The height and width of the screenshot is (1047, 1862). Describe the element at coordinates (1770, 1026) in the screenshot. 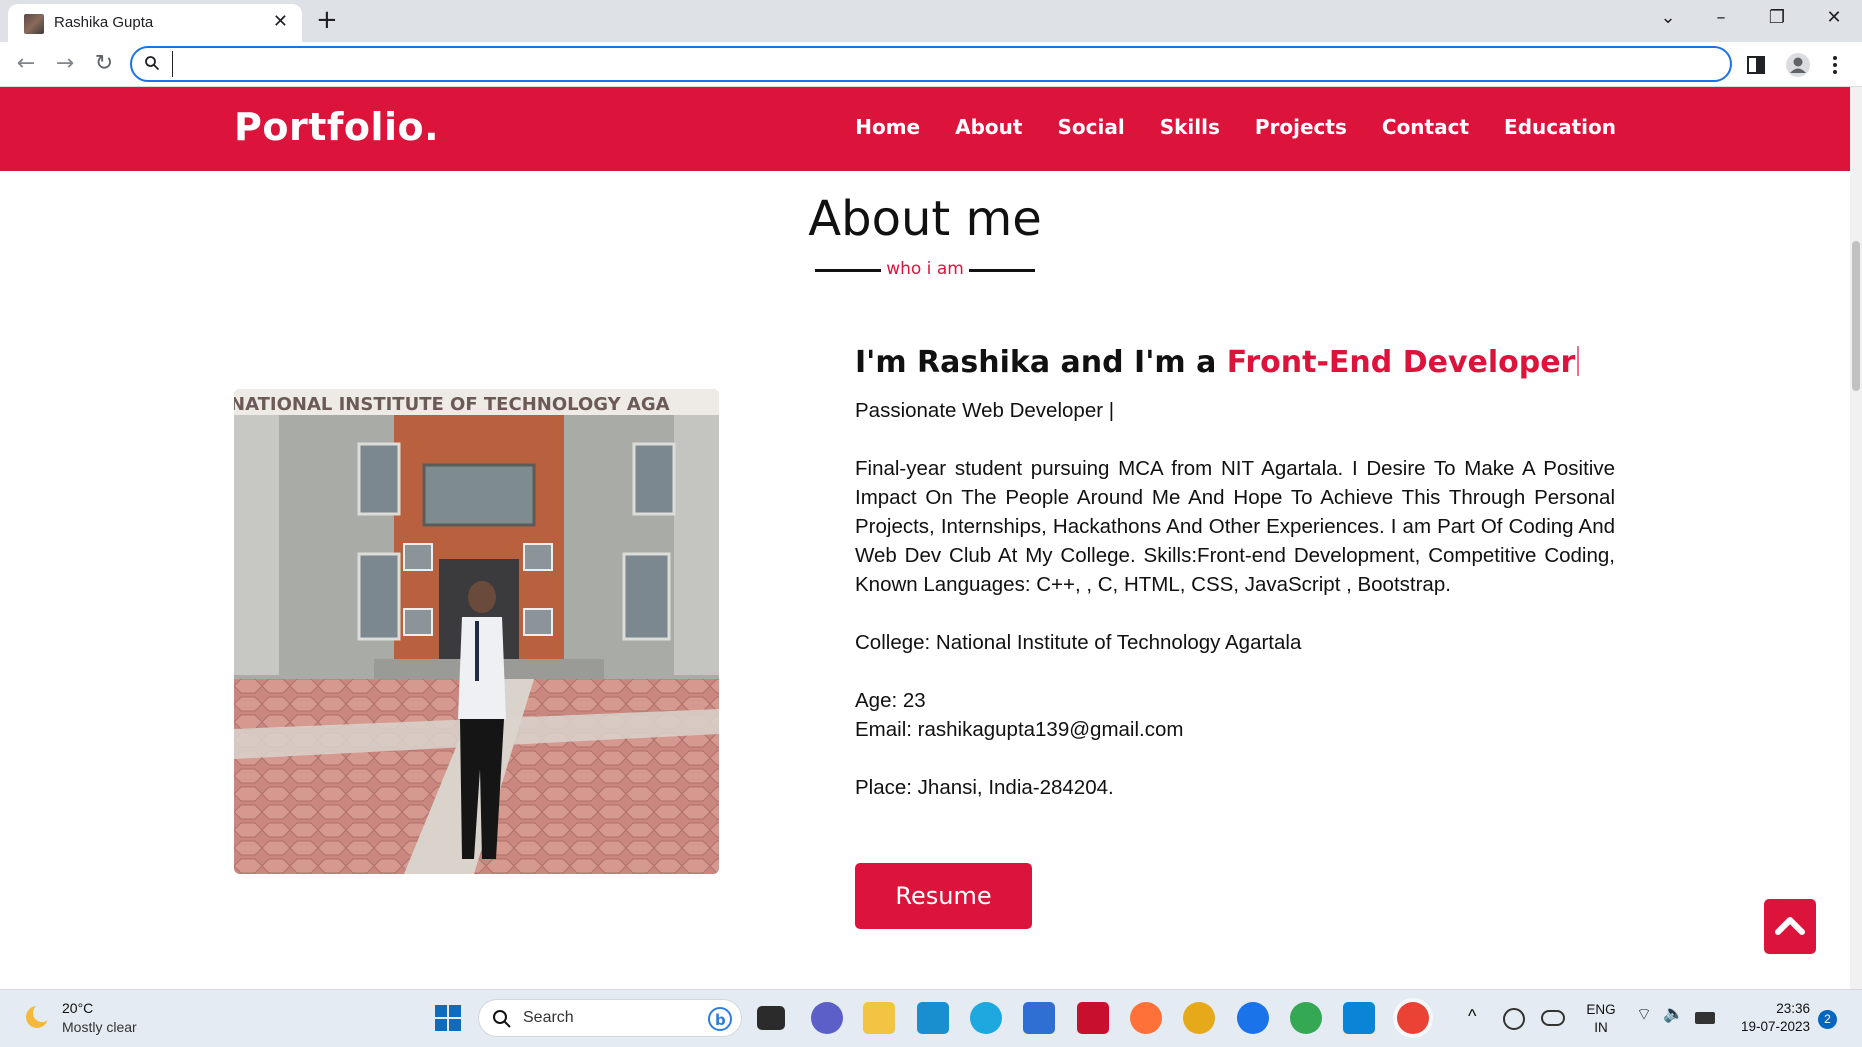

I see `clock-date: 19-07-2023` at that location.